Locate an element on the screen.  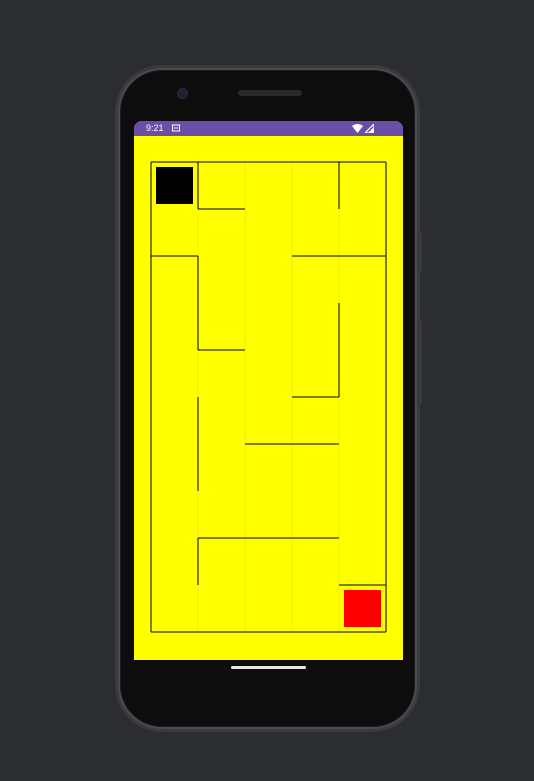
front-camera-icon is located at coordinates (182, 93).